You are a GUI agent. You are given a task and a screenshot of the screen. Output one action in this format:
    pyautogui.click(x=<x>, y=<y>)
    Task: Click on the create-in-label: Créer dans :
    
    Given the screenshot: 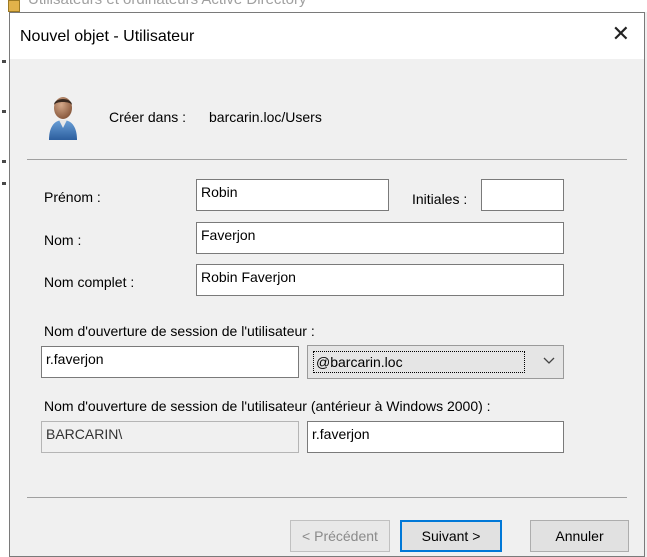 What is the action you would take?
    pyautogui.click(x=148, y=117)
    